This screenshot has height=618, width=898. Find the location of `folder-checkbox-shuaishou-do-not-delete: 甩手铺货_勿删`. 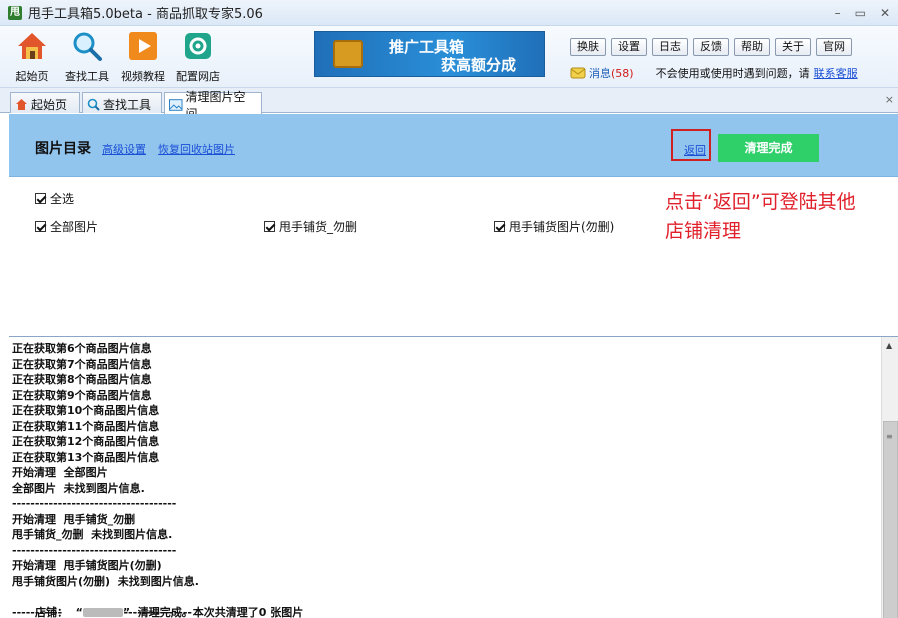

folder-checkbox-shuaishou-do-not-delete: 甩手铺货_勿删 is located at coordinates (310, 226).